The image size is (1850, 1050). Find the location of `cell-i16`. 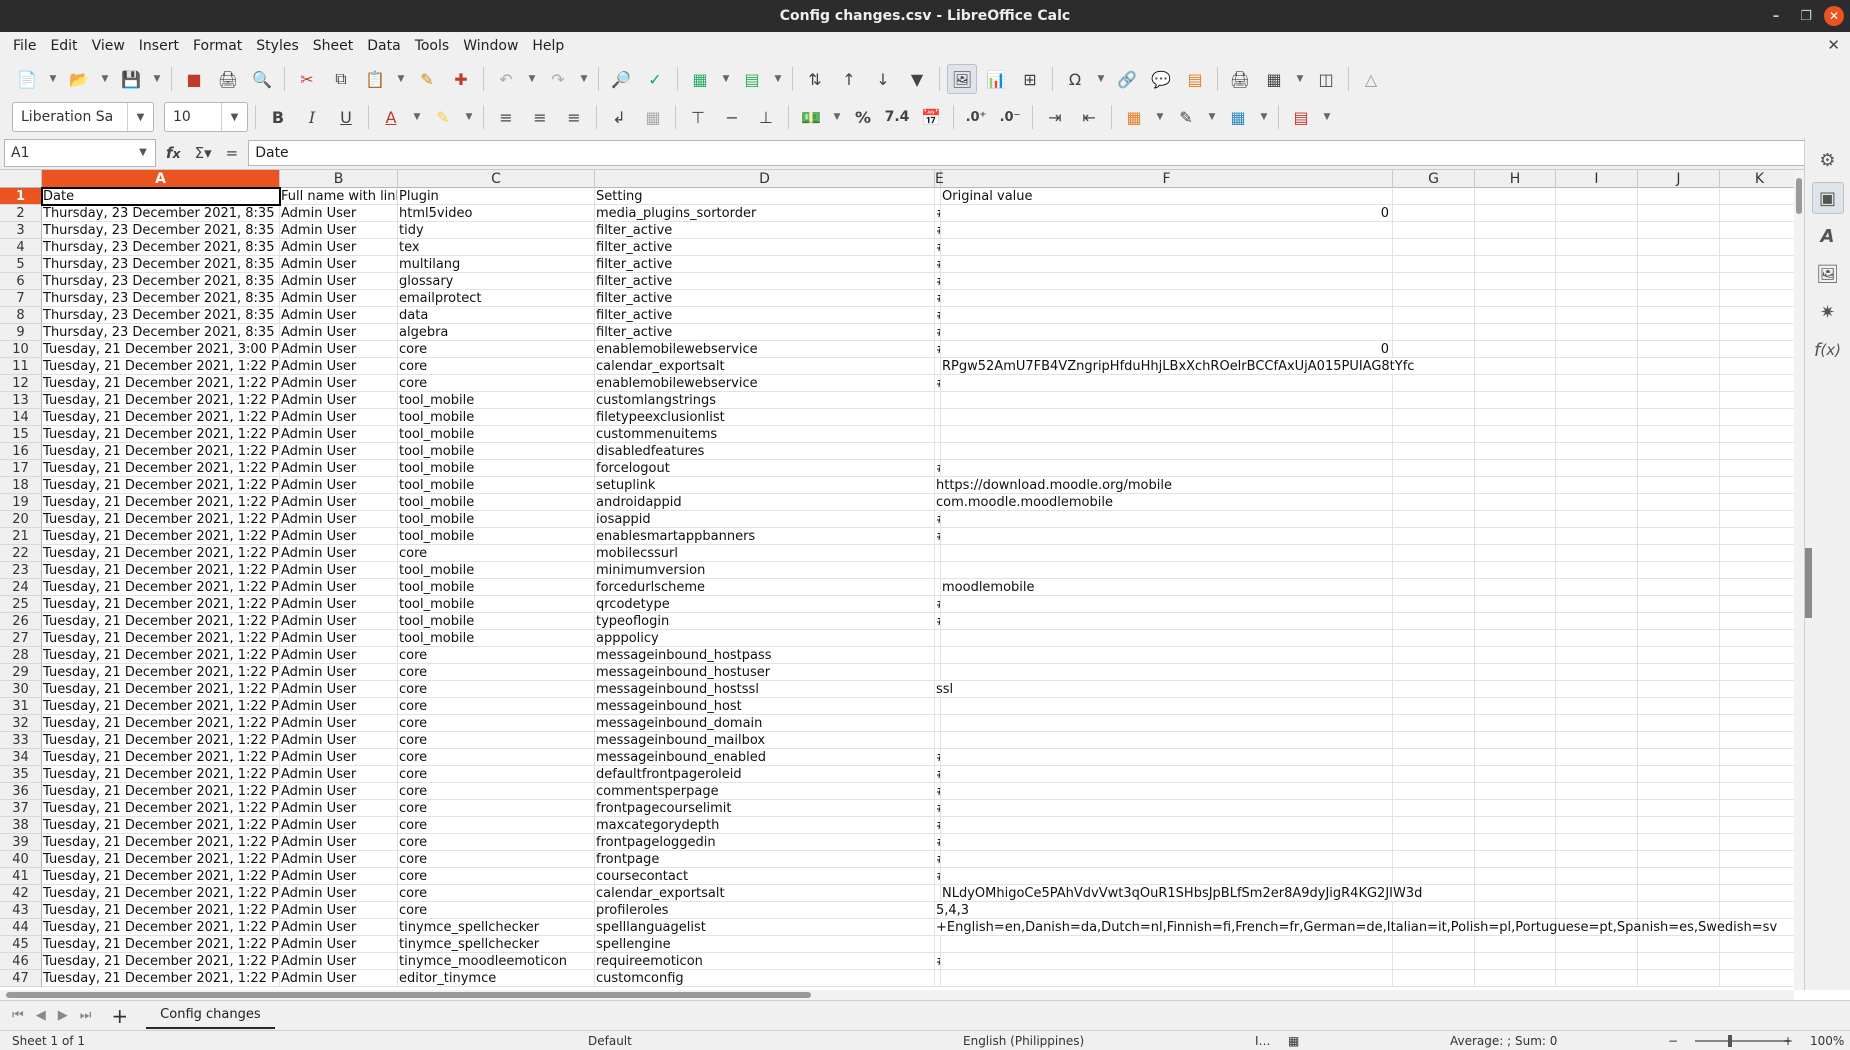

cell-i16 is located at coordinates (1597, 451).